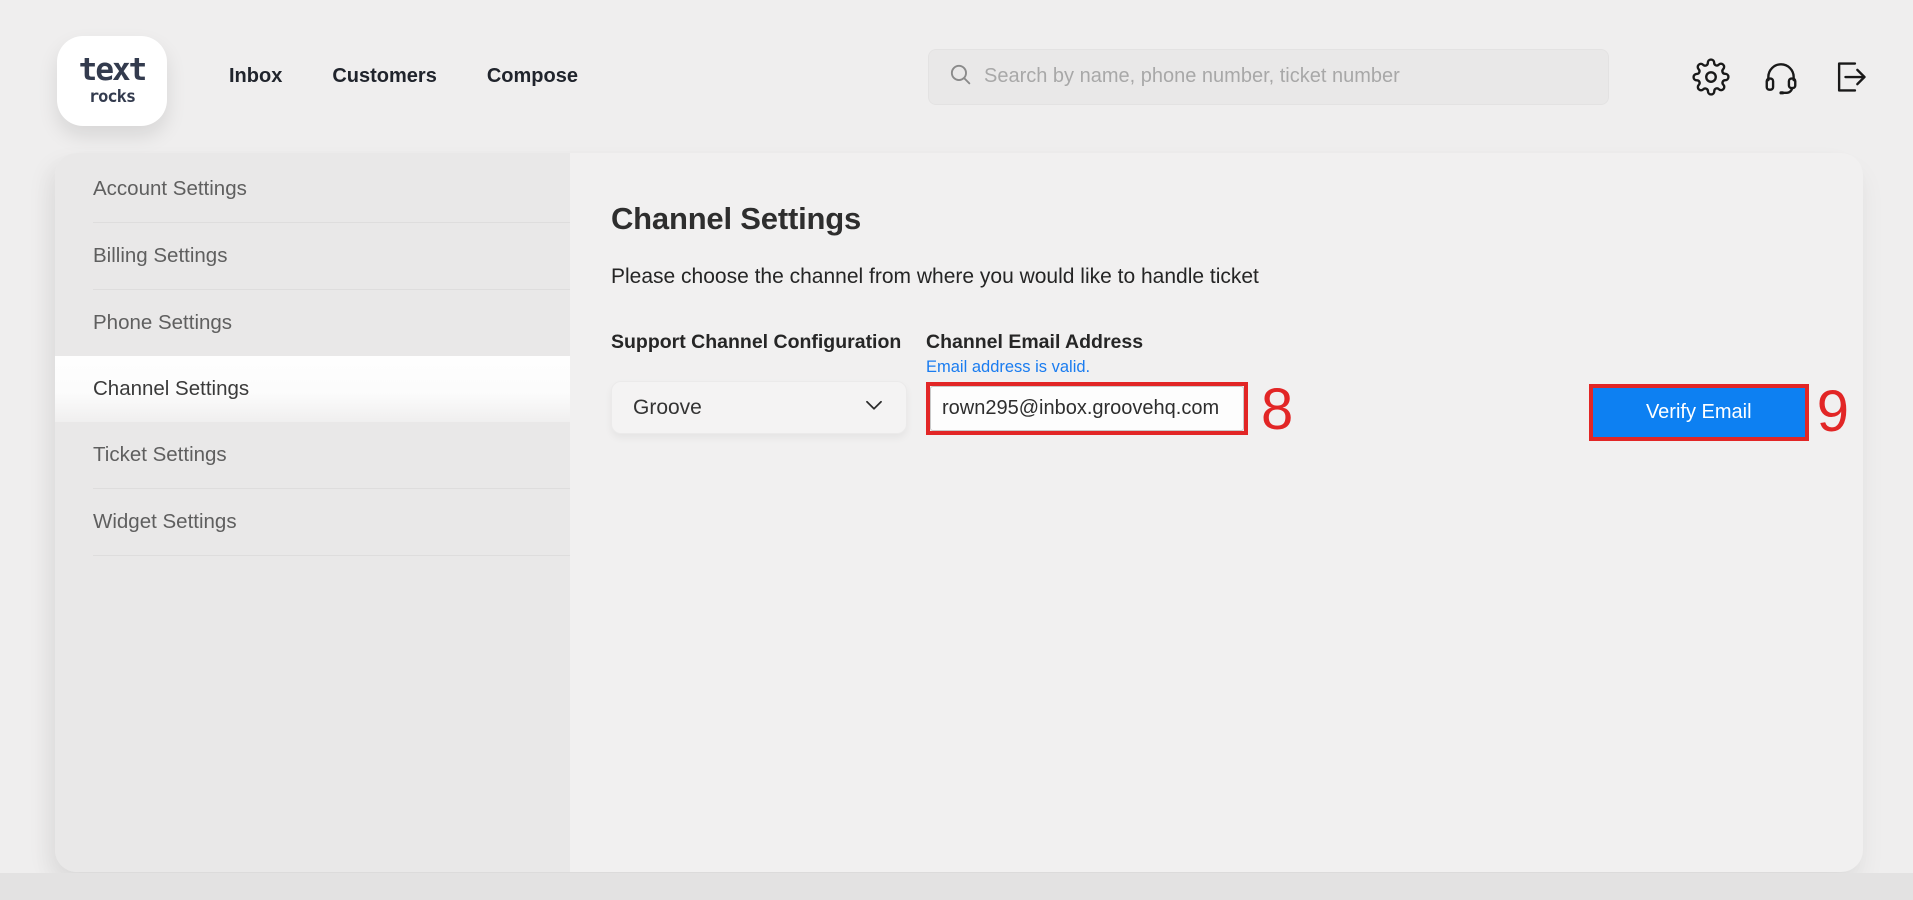  I want to click on support-channel-selected-value: Groove, so click(667, 407).